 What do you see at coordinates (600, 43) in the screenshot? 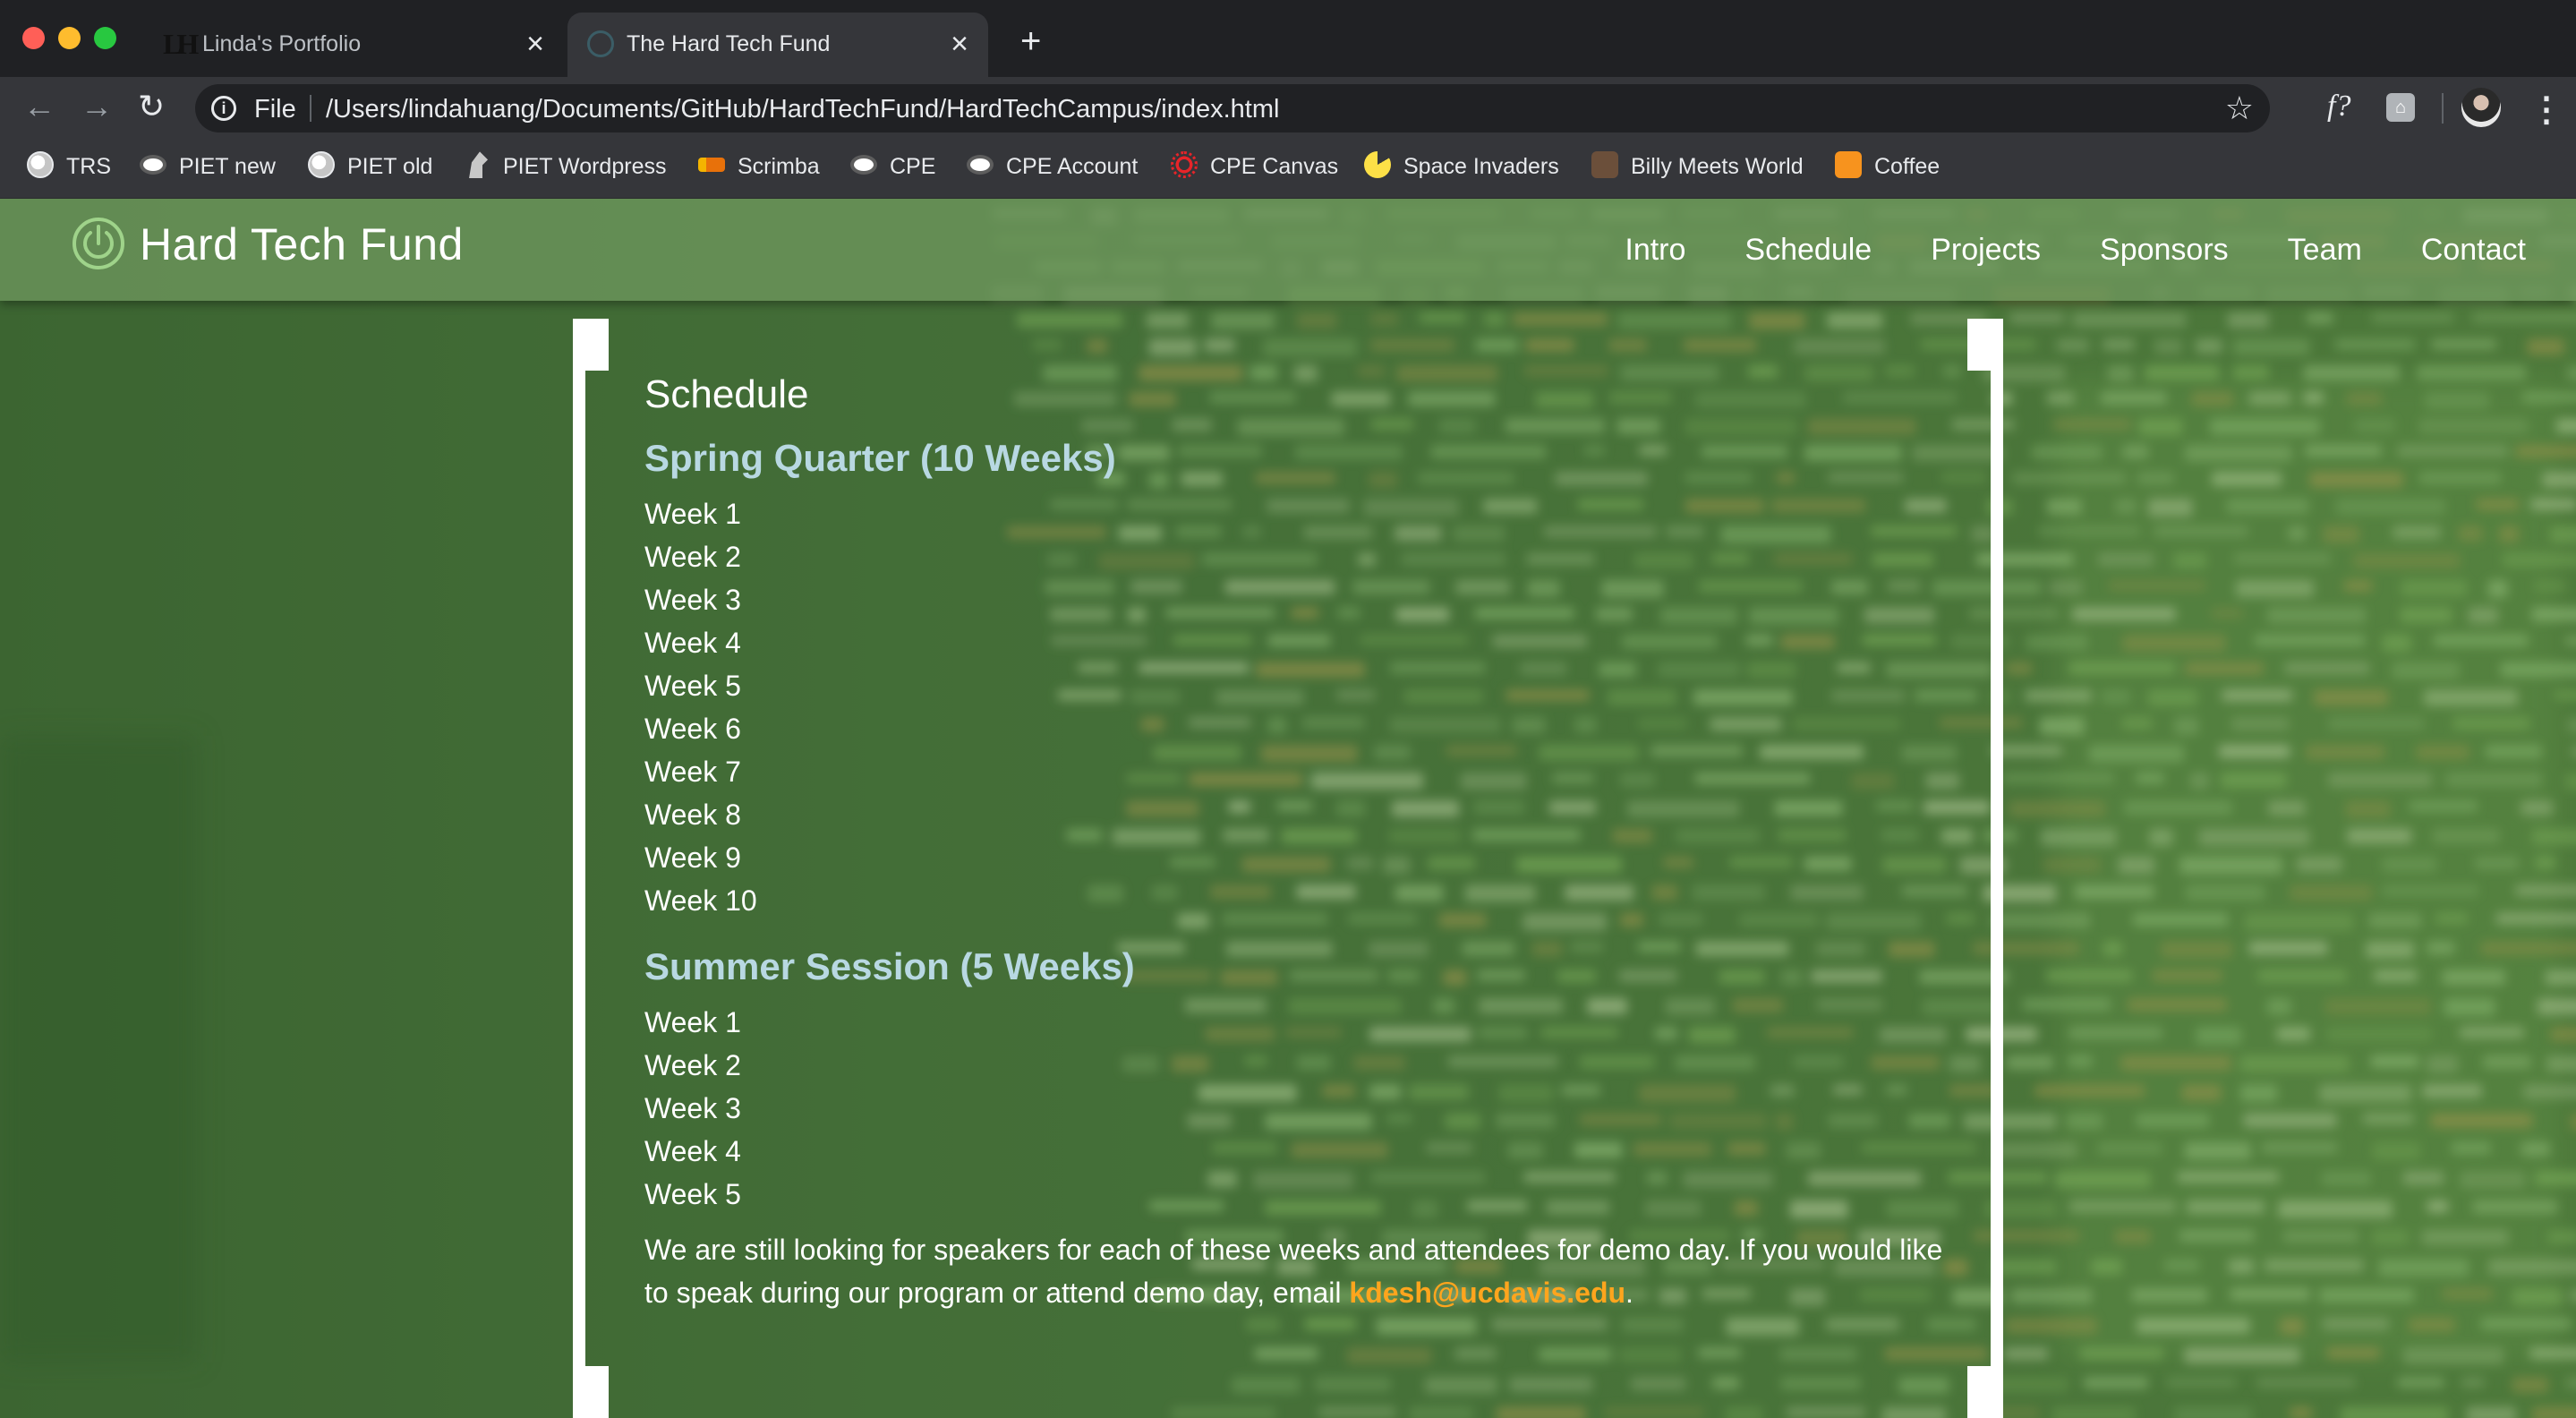
I see `hard-tech-fund-icon` at bounding box center [600, 43].